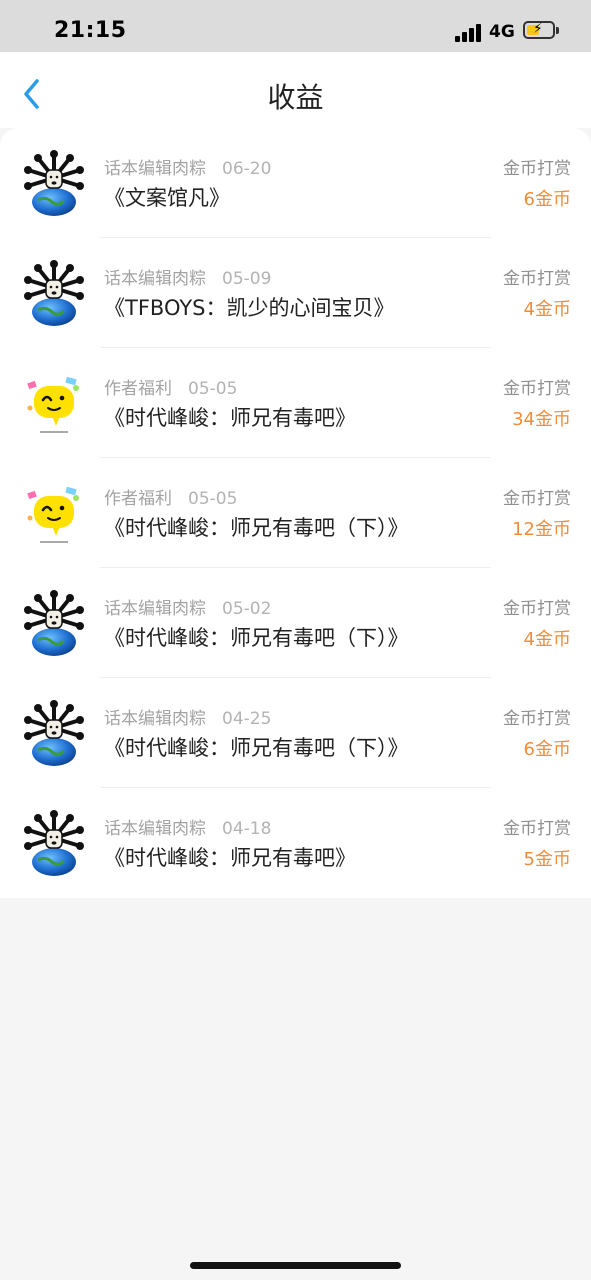  What do you see at coordinates (295, 403) in the screenshot?
I see `list-item: 作者福利 05-05 《时代峰峻：师兄有毒吧》 金币打赏 34金币` at bounding box center [295, 403].